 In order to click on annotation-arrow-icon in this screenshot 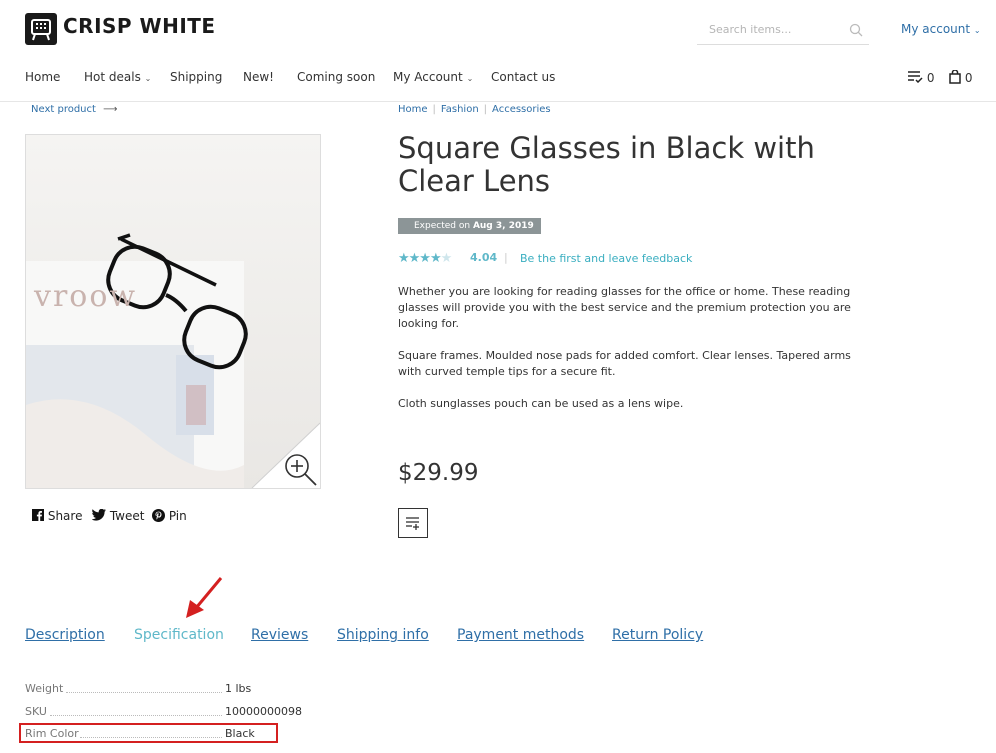, I will do `click(204, 600)`.